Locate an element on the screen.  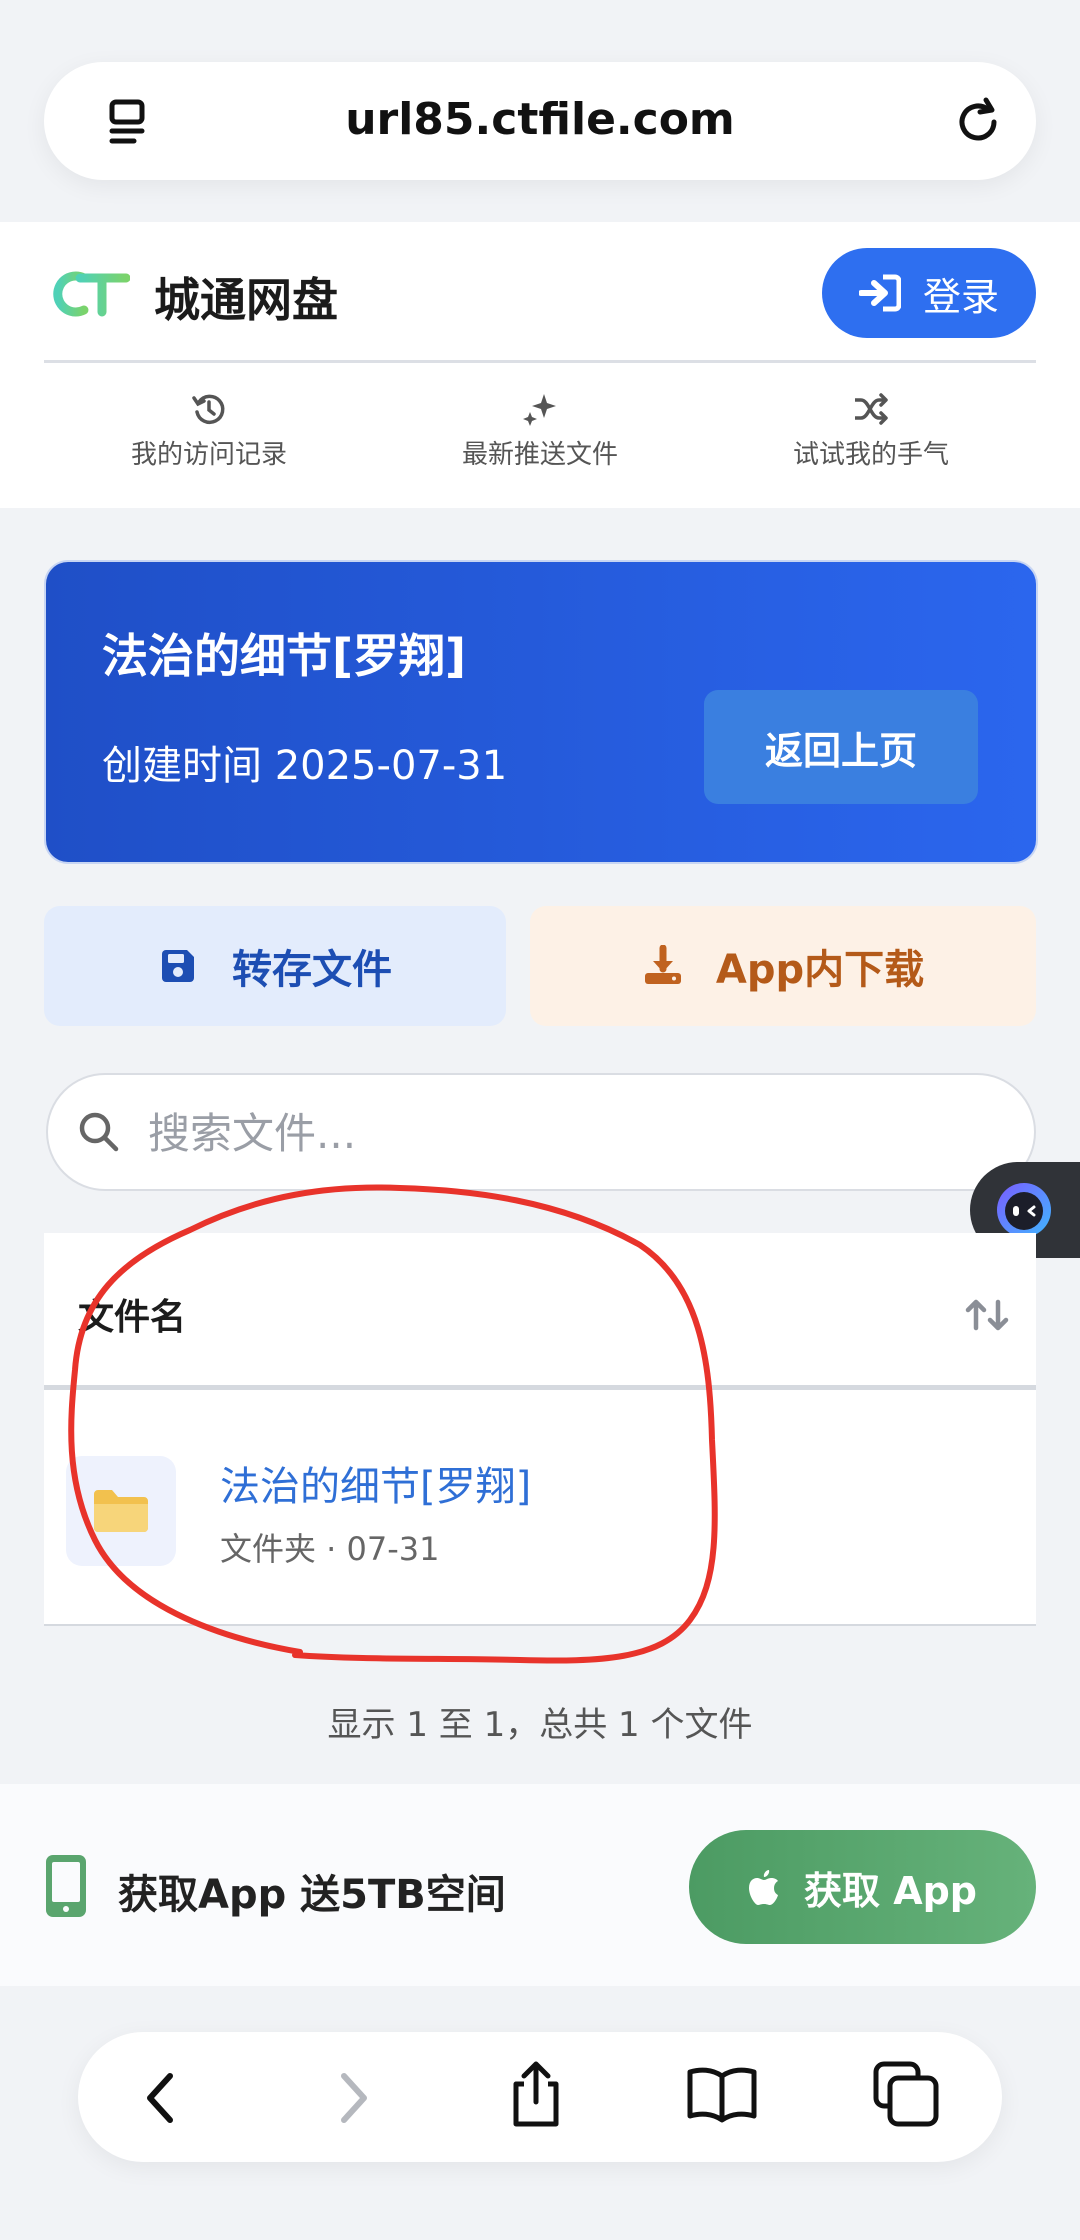
search-input is located at coordinates (546, 1133).